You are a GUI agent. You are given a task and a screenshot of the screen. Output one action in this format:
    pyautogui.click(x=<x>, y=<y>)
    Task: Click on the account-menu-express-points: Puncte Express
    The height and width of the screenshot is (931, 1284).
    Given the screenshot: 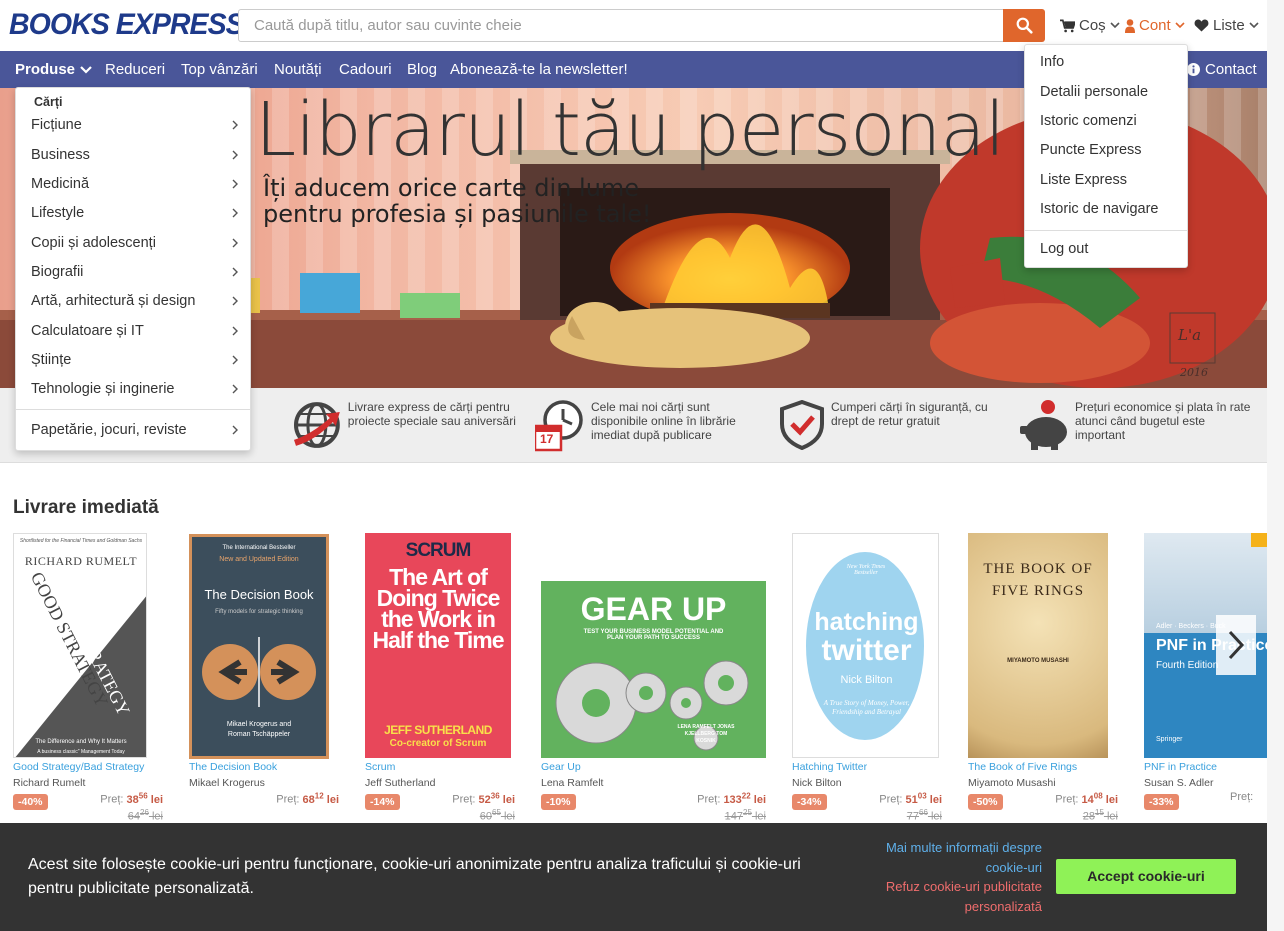 What is the action you would take?
    pyautogui.click(x=1091, y=150)
    